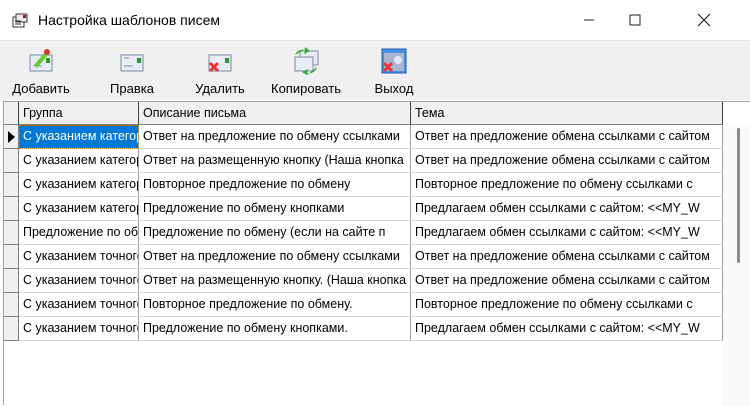 The height and width of the screenshot is (406, 750). I want to click on title-bar: Настройка шаблонов писем, so click(375, 20).